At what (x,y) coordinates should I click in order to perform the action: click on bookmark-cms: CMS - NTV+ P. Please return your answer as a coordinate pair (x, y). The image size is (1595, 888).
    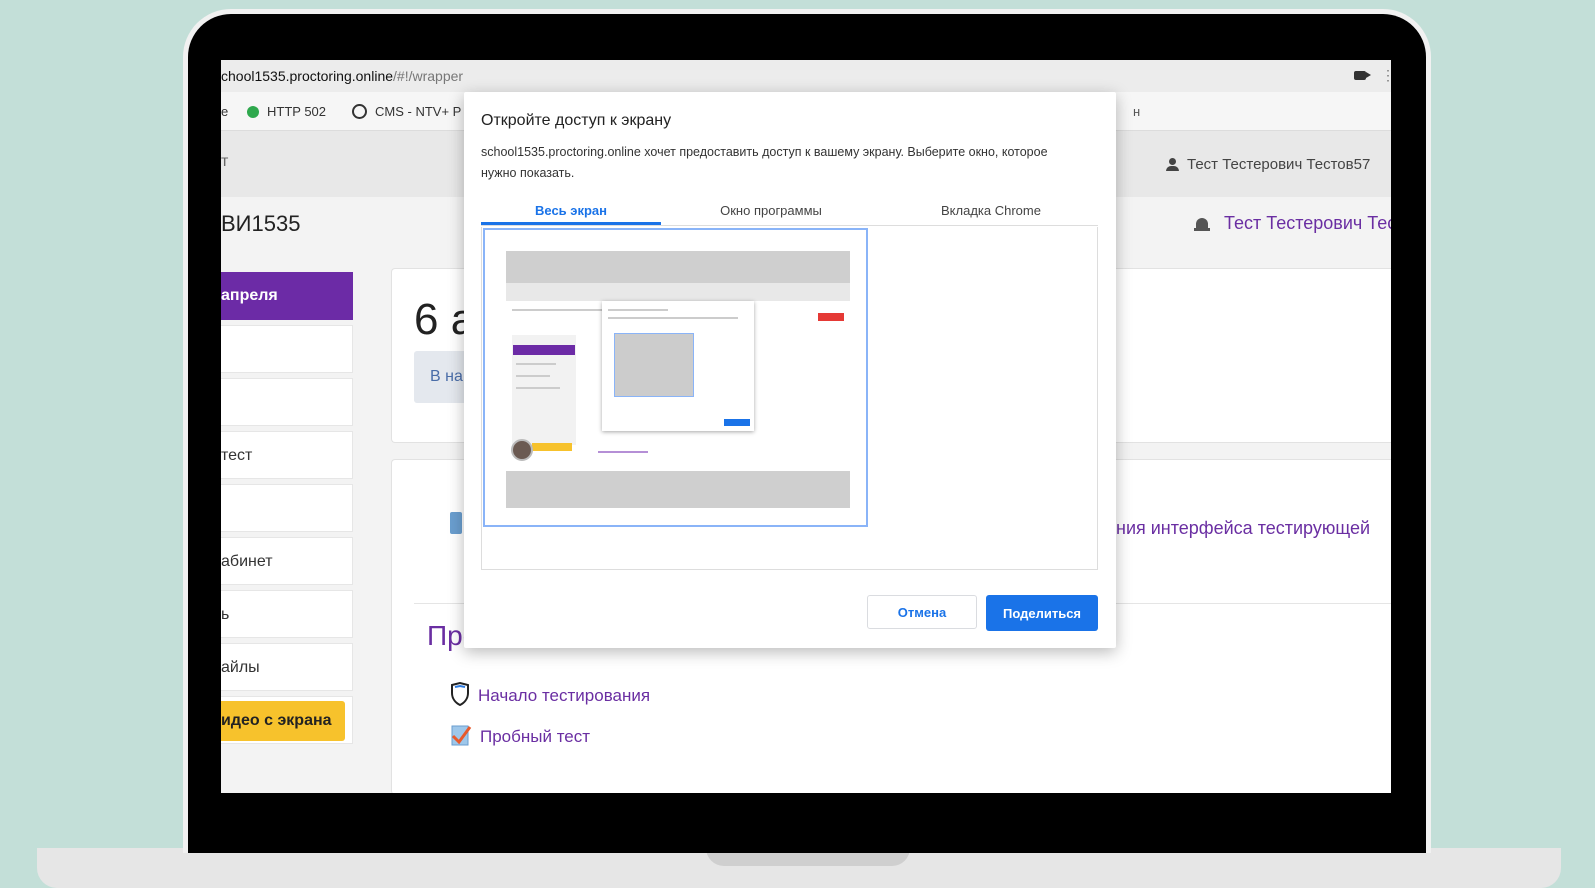
    Looking at the image, I should click on (406, 111).